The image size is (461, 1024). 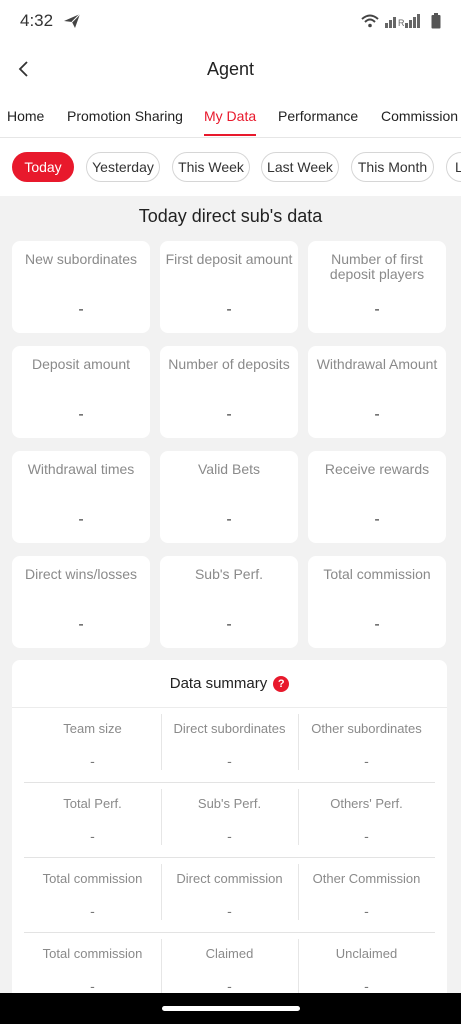 What do you see at coordinates (377, 469) in the screenshot?
I see `stat-label: Receive rewards` at bounding box center [377, 469].